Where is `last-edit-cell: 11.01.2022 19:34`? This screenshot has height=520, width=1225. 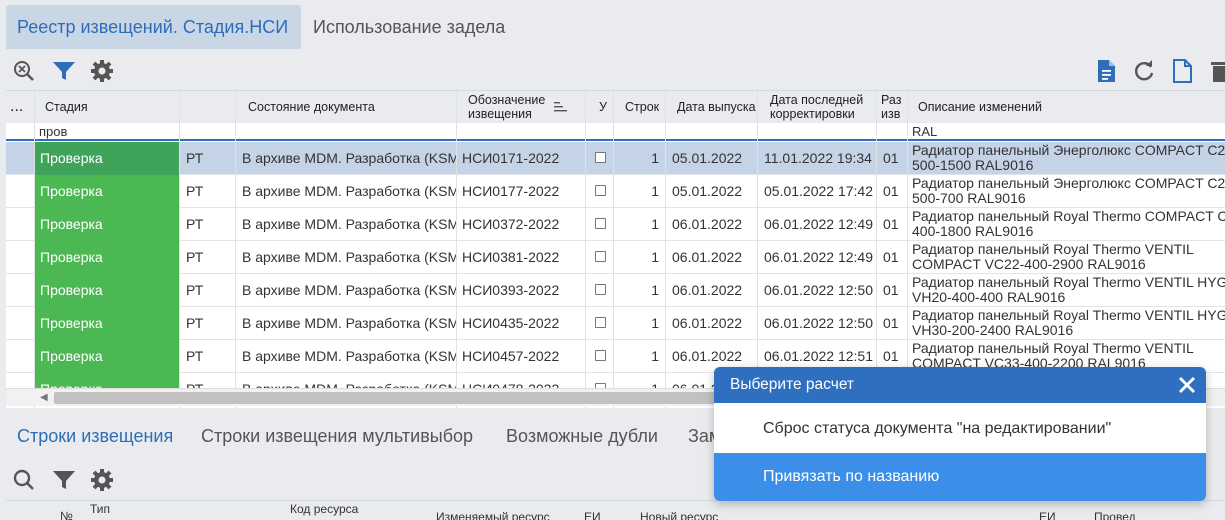
last-edit-cell: 11.01.2022 19:34 is located at coordinates (818, 158).